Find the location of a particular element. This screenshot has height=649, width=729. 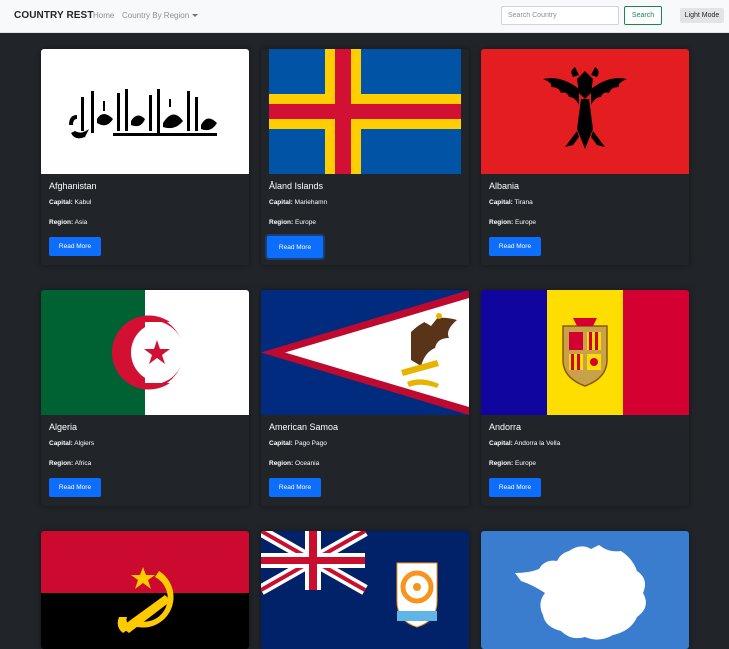

country-capital: Capital: Tirana is located at coordinates (511, 202).